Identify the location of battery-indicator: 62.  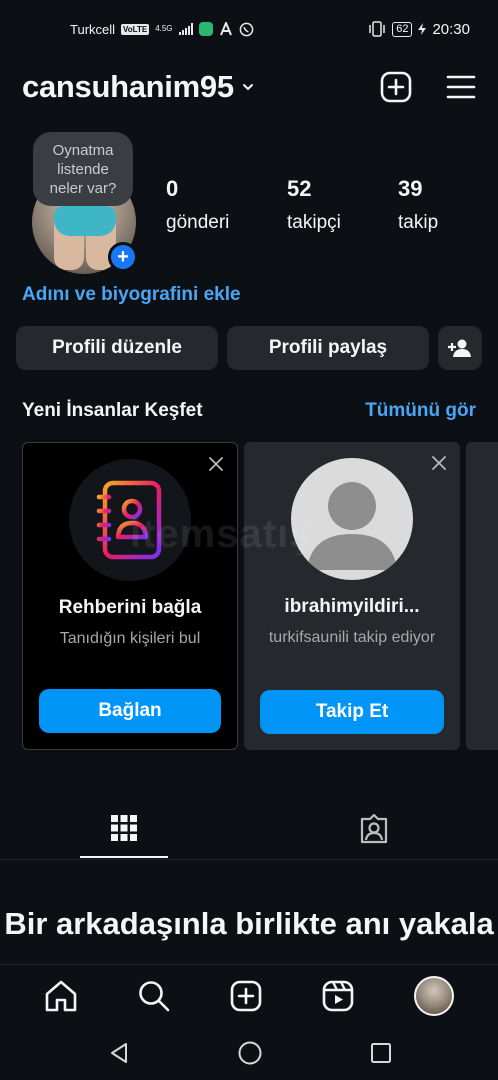
(402, 29).